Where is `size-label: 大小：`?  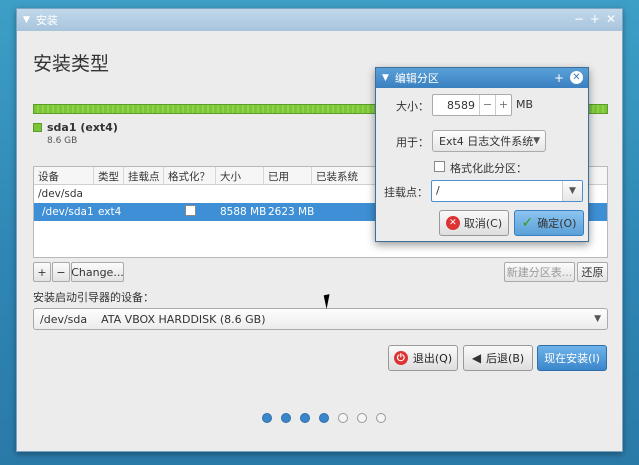
size-label: 大小： is located at coordinates (412, 106).